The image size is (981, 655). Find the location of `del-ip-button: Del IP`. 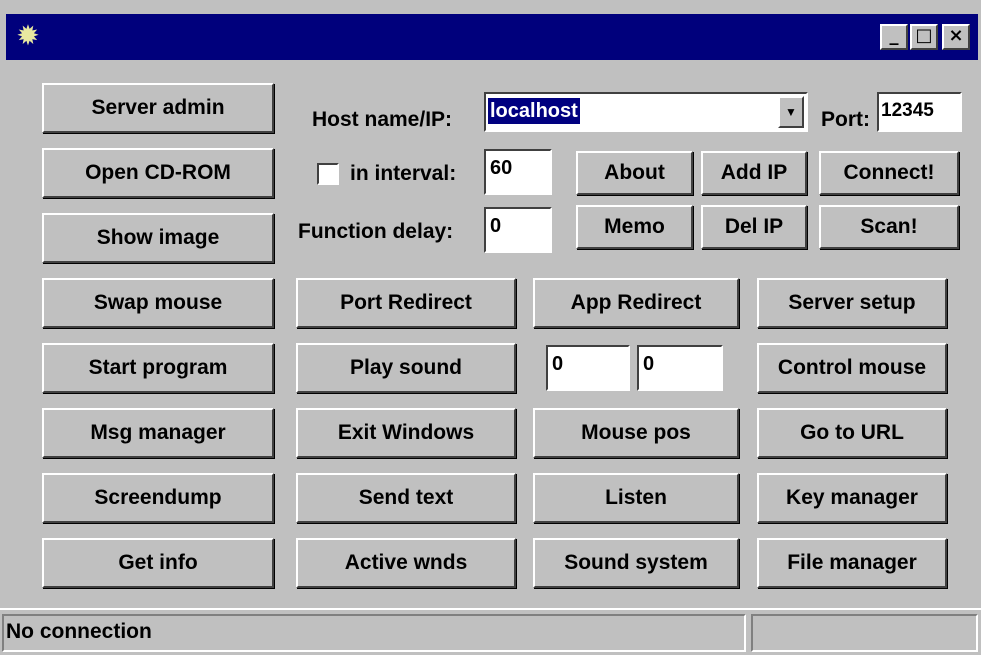

del-ip-button: Del IP is located at coordinates (754, 227).